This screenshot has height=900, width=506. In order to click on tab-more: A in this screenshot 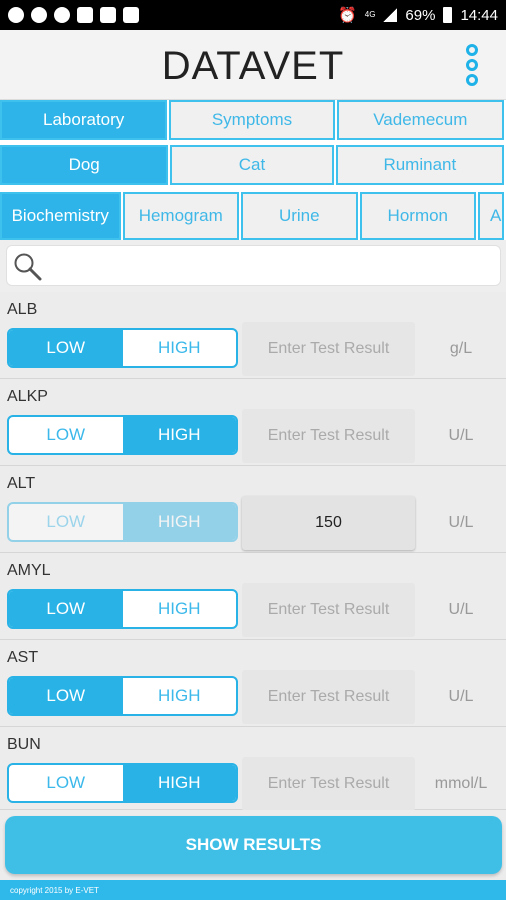, I will do `click(491, 216)`.